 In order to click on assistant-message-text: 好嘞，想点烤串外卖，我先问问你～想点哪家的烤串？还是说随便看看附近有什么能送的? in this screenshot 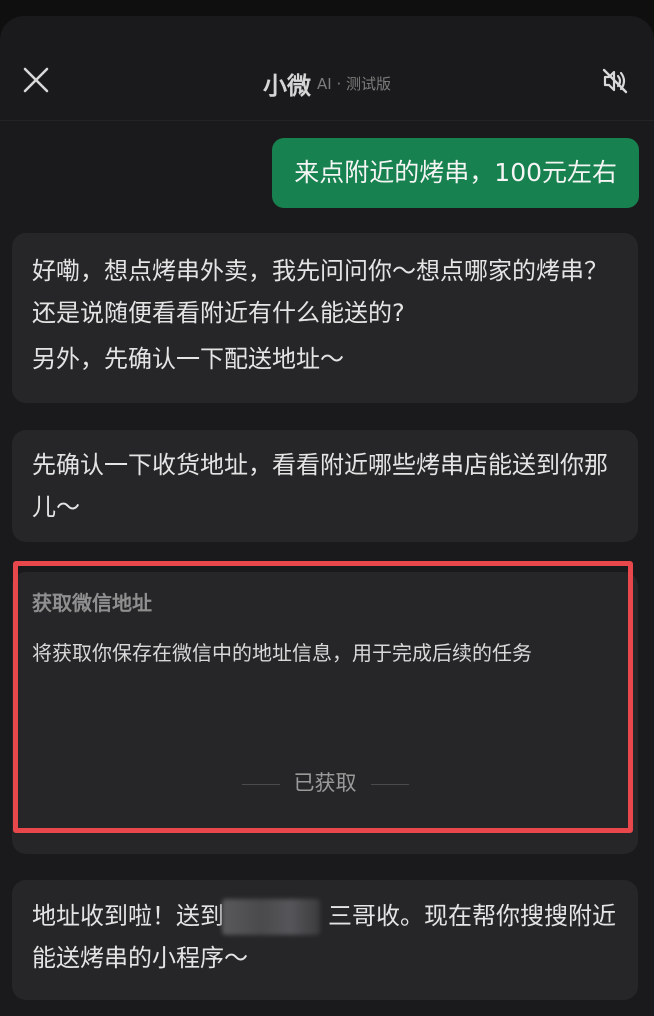, I will do `click(320, 292)`.